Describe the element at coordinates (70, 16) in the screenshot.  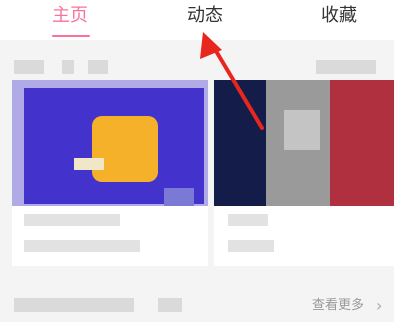
I see `tab-home: 主页` at that location.